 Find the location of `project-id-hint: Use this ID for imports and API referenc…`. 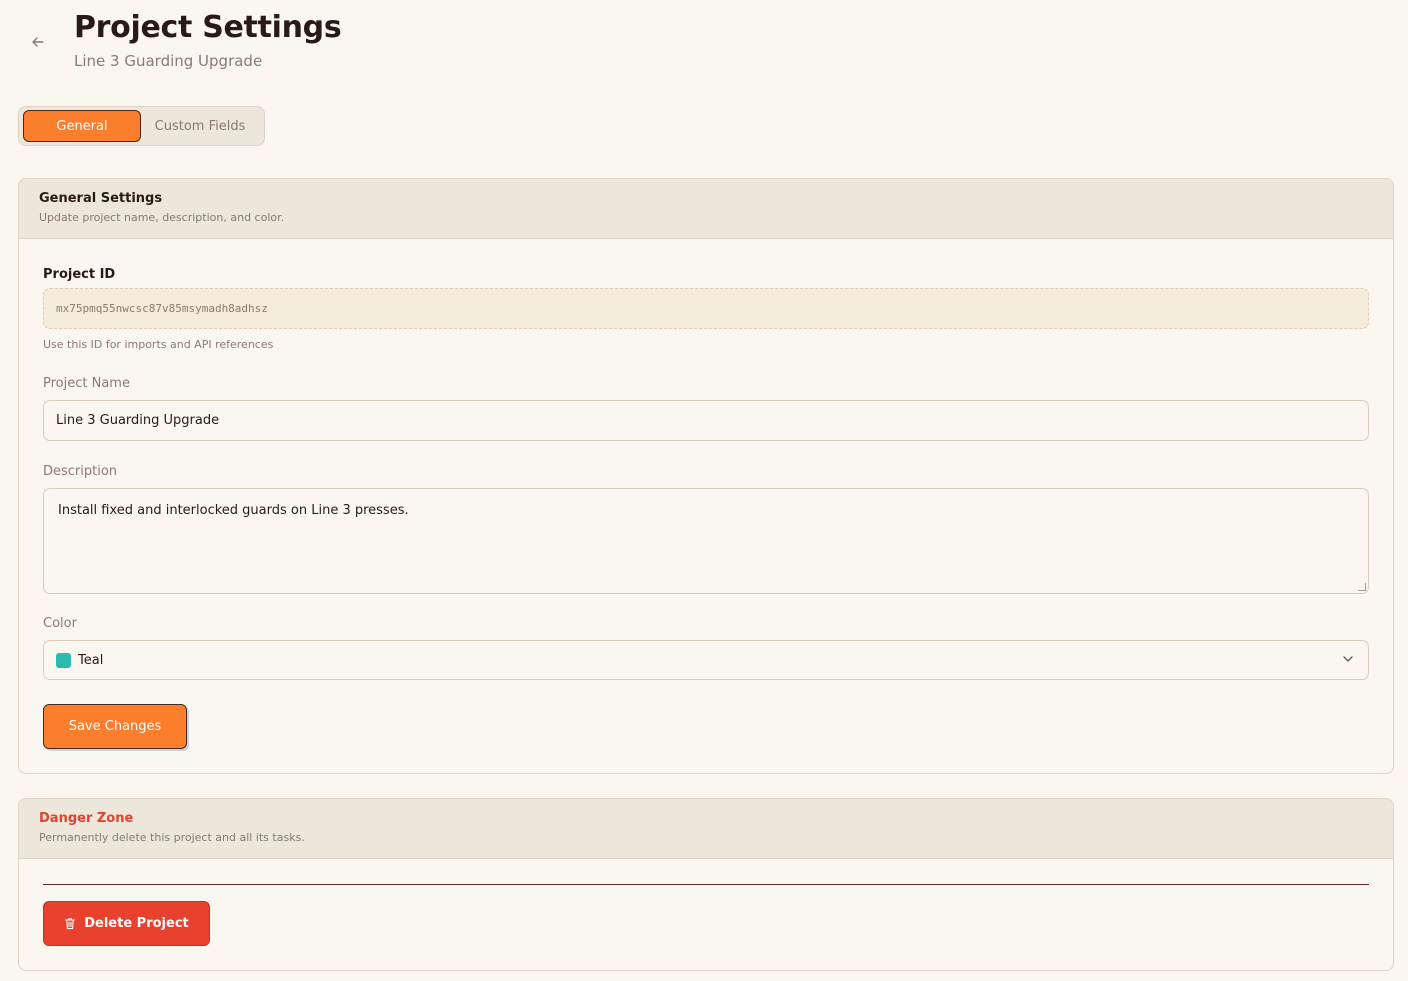

project-id-hint: Use this ID for imports and API referenc… is located at coordinates (158, 344).